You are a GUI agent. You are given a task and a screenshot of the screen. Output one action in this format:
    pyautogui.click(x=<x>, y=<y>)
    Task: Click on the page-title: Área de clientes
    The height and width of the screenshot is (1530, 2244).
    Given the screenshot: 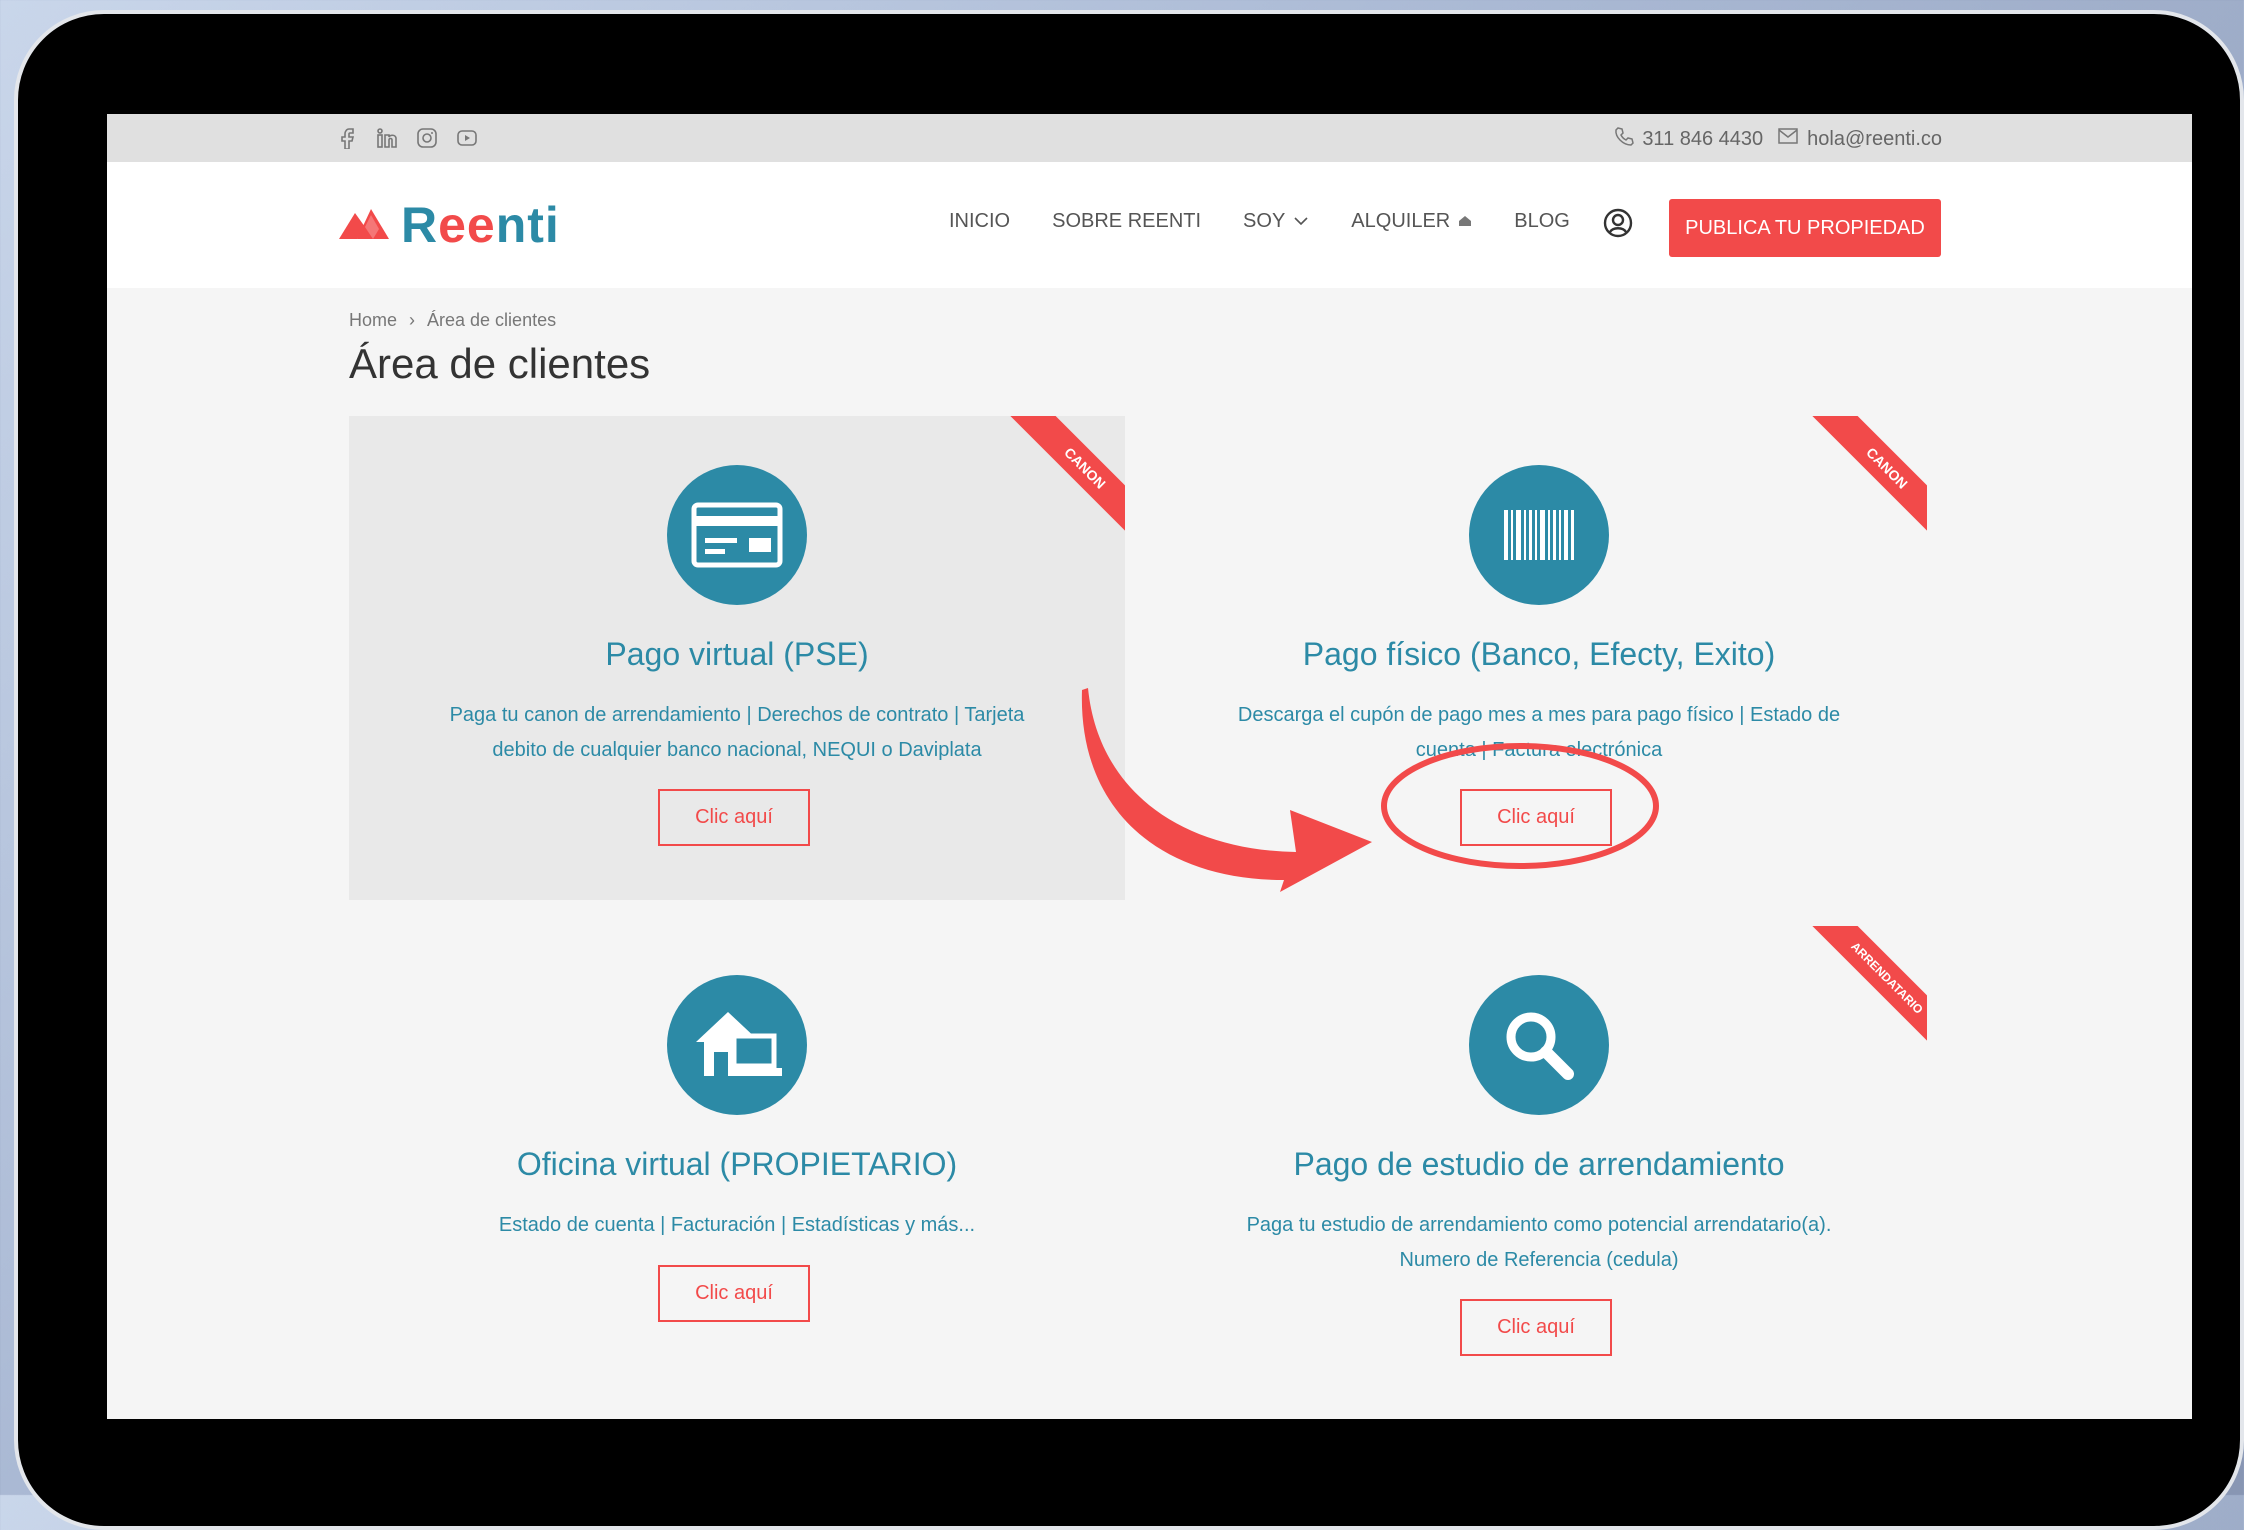 What is the action you would take?
    pyautogui.click(x=500, y=363)
    